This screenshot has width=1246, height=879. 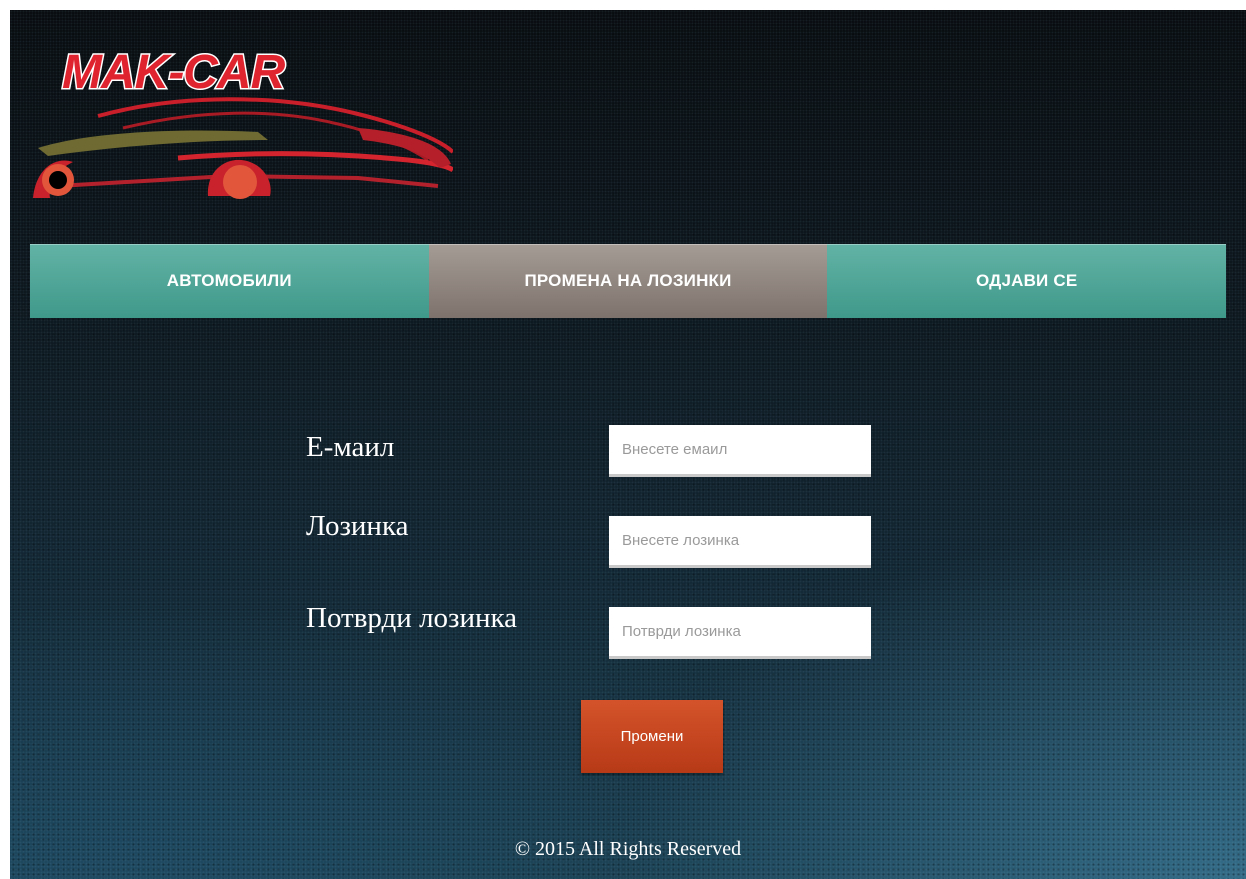 I want to click on change-password-button: Промени, so click(x=652, y=736).